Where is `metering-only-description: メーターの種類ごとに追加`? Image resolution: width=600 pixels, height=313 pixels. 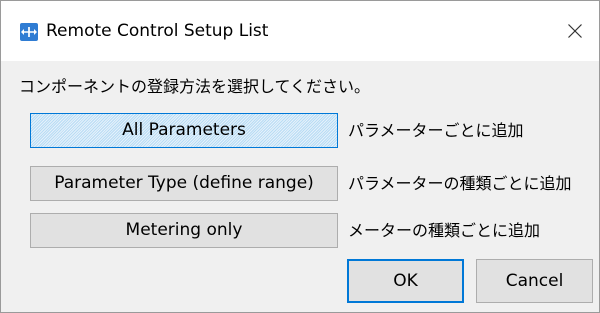 metering-only-description: メーターの種類ごとに追加 is located at coordinates (444, 230).